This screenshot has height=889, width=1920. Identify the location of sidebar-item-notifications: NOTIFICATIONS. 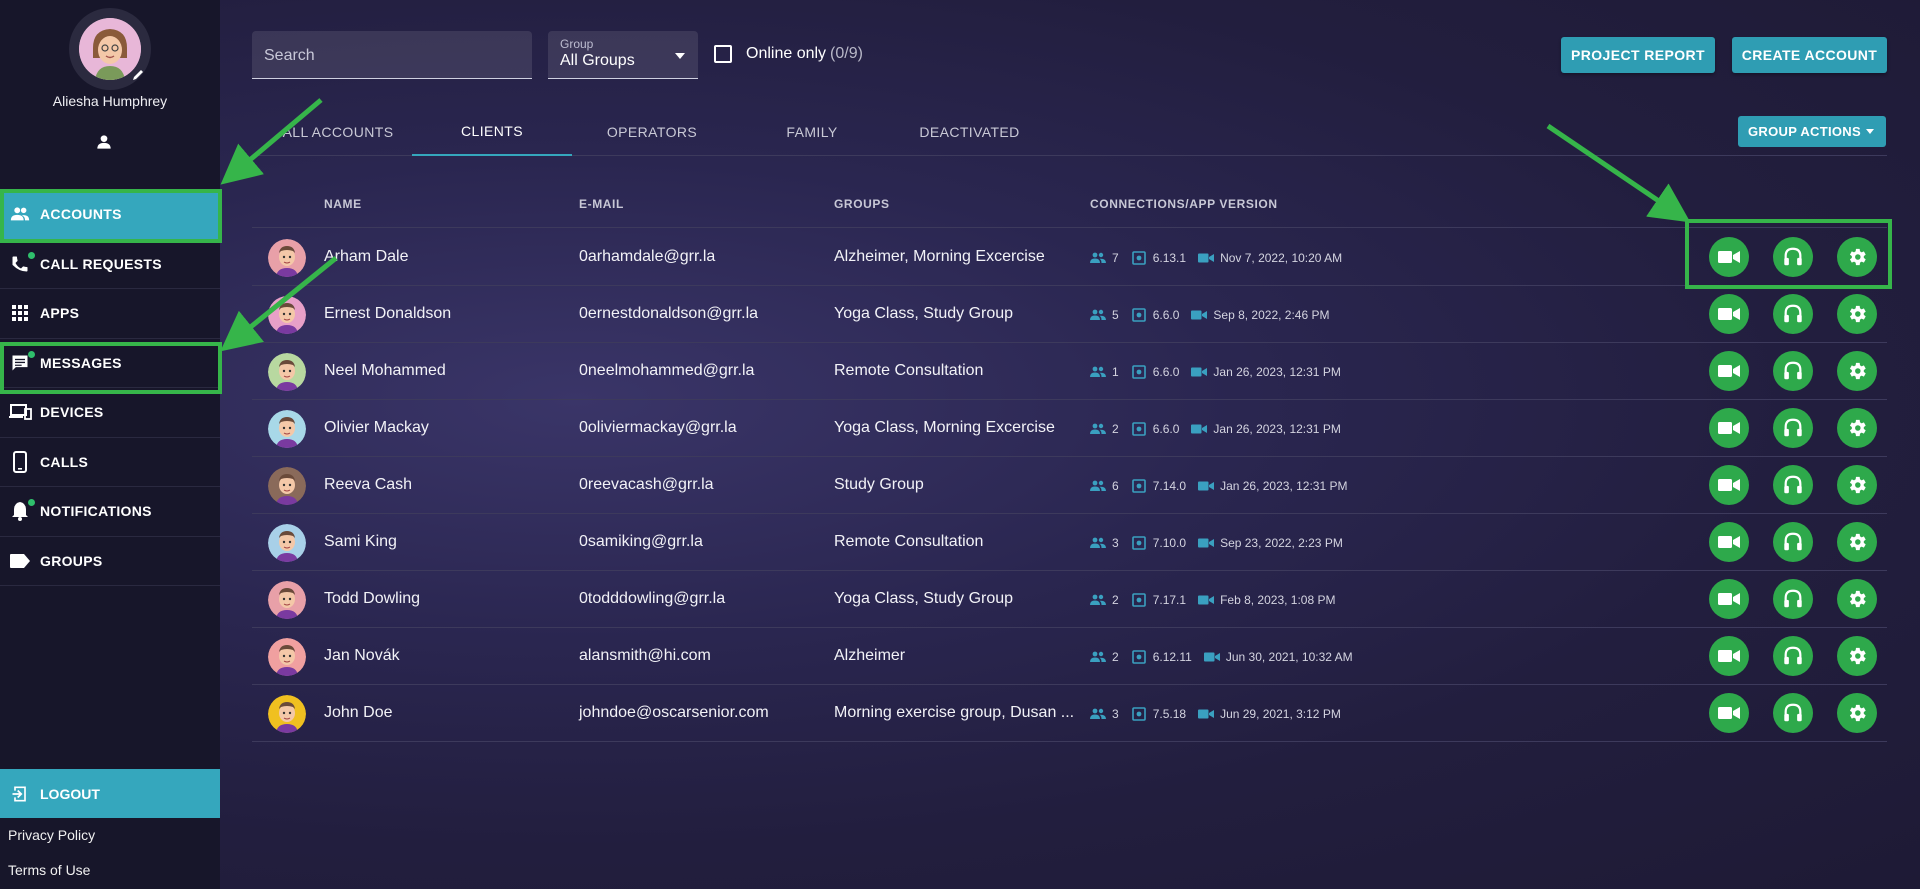
(110, 512).